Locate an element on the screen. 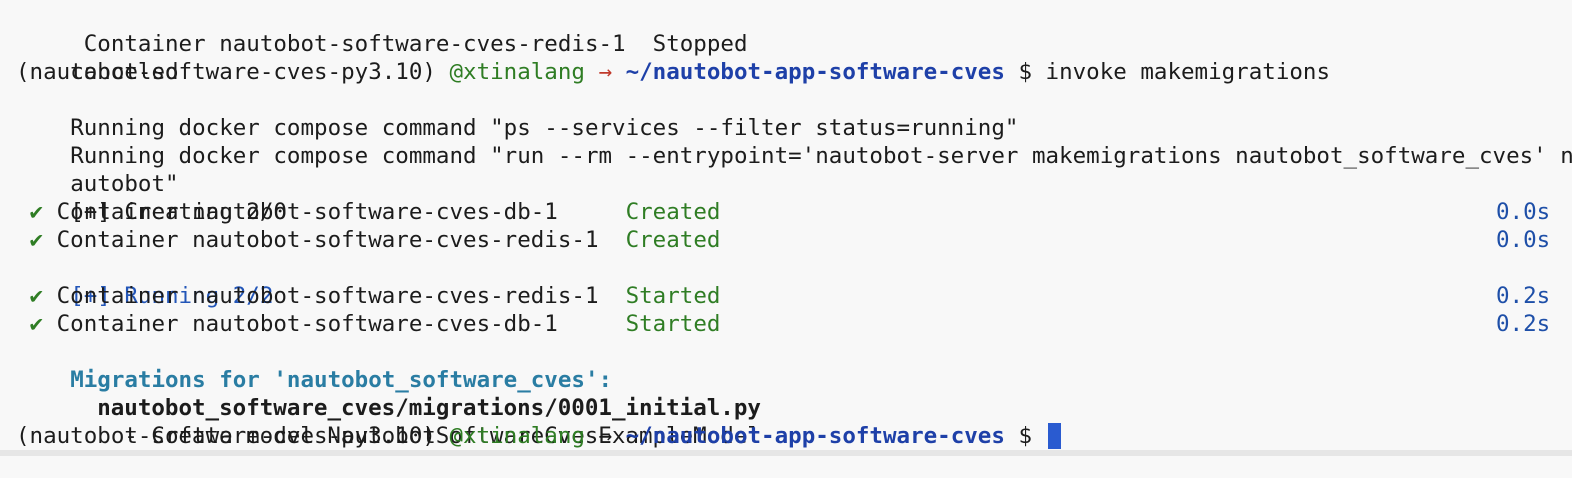  text-cursor is located at coordinates (1054, 436).